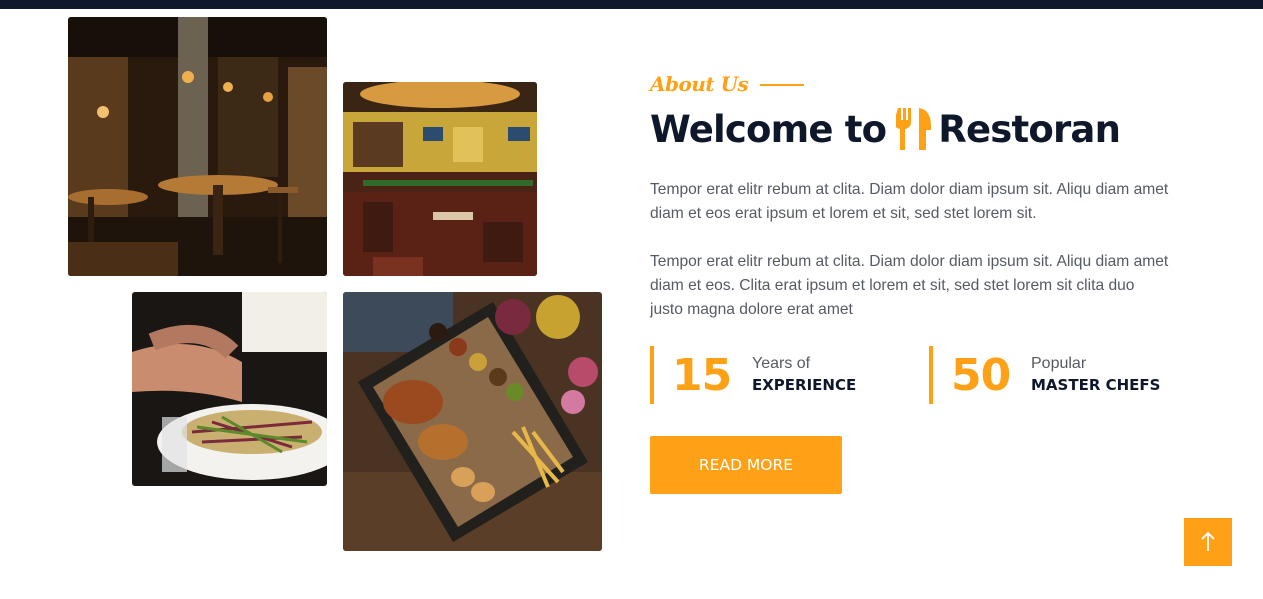 The image size is (1263, 599). Describe the element at coordinates (782, 85) in the screenshot. I see `eyebrow-divider` at that location.